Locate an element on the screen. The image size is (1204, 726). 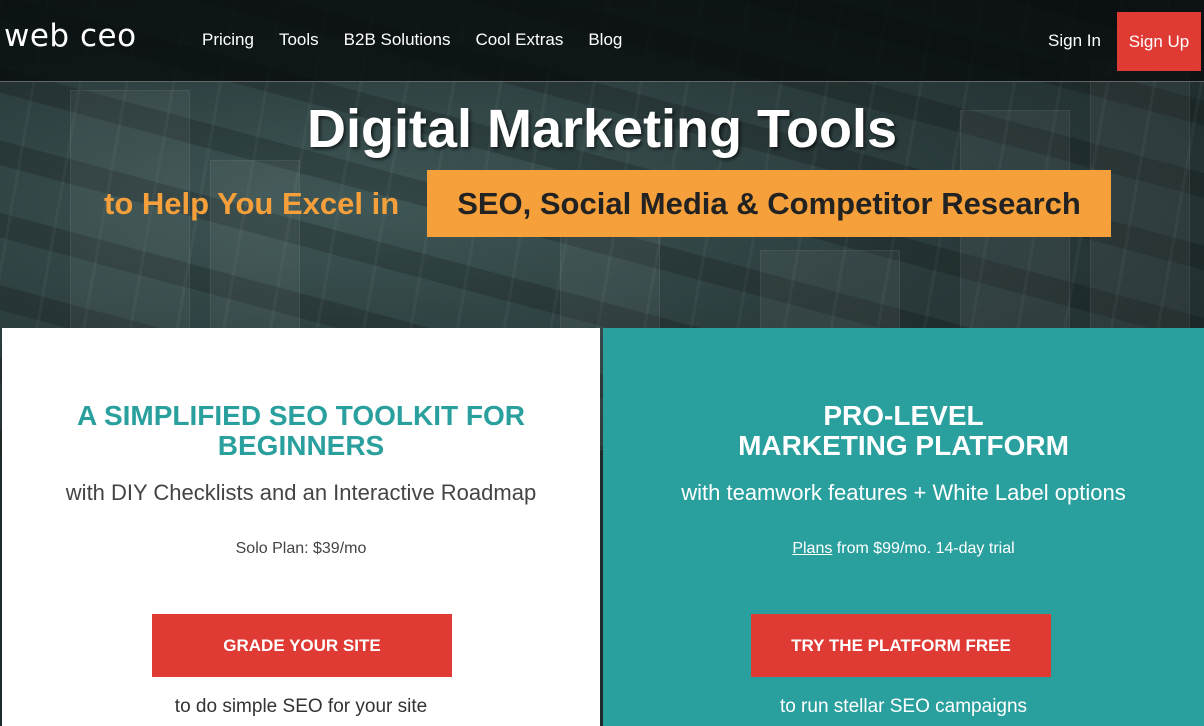
plan-price-text: from $99/mo. 14-day trial is located at coordinates (923, 548).